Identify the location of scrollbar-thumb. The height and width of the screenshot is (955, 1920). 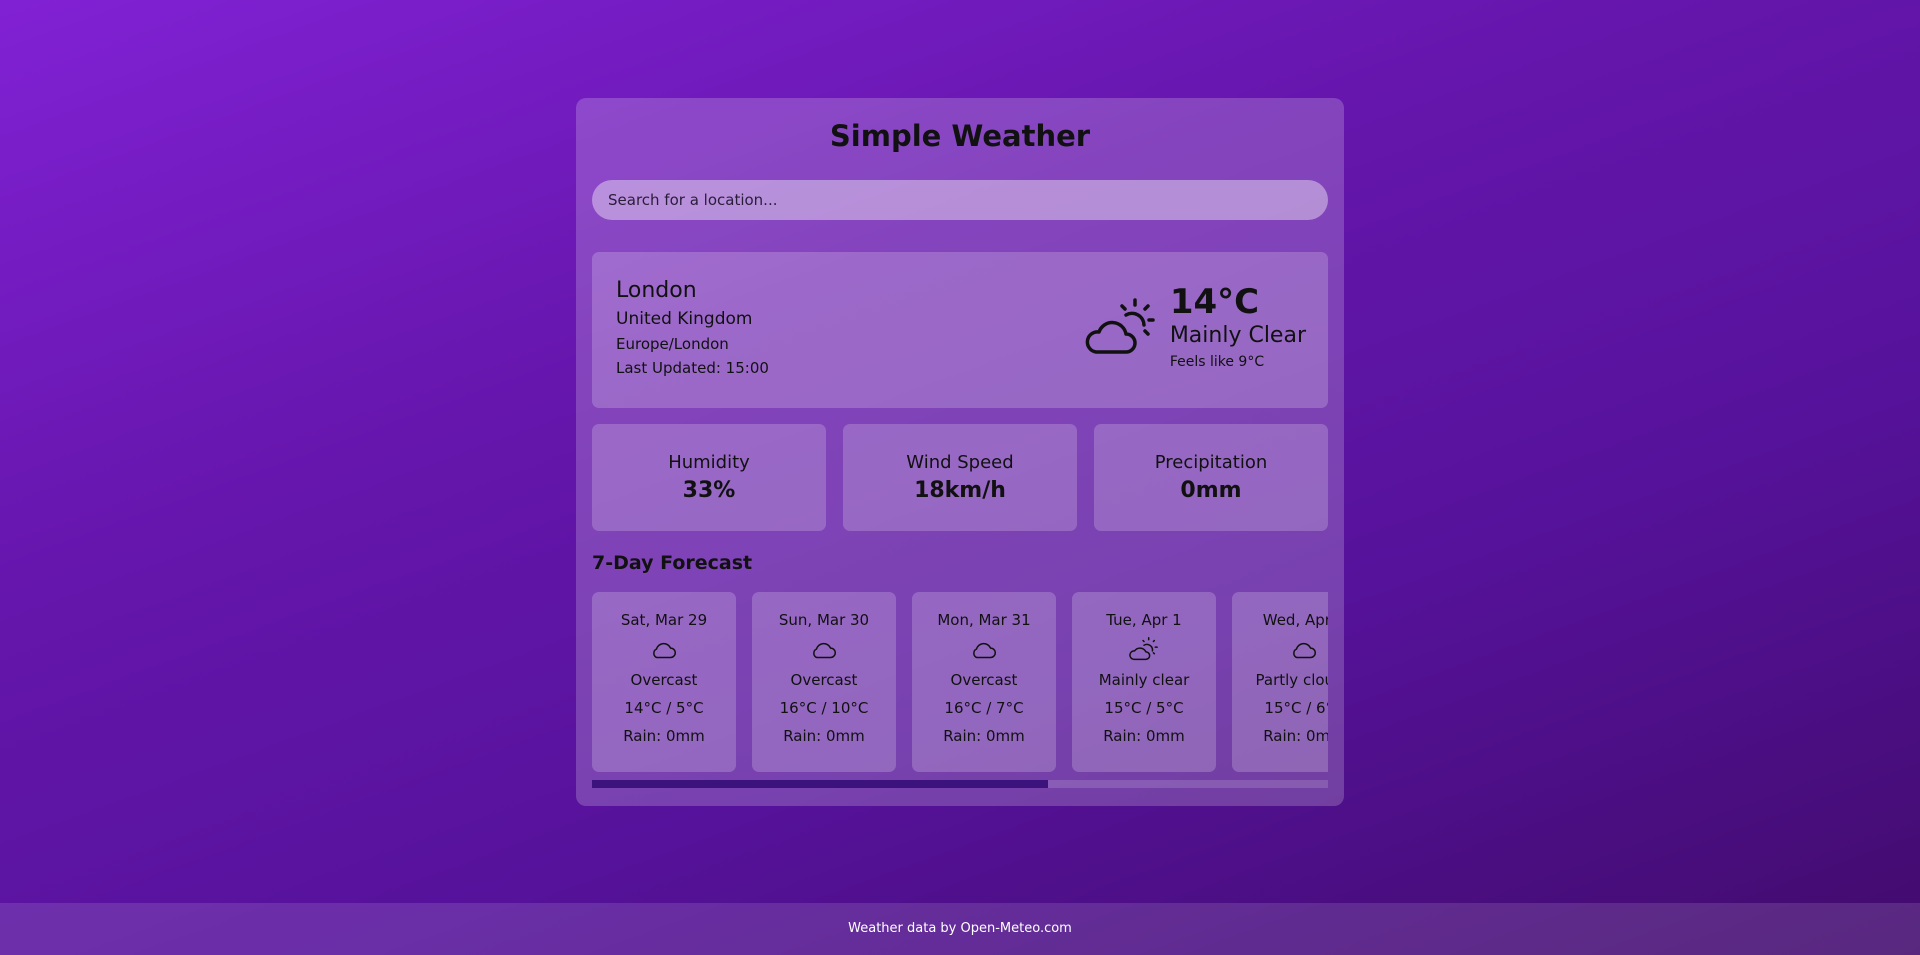
(820, 784).